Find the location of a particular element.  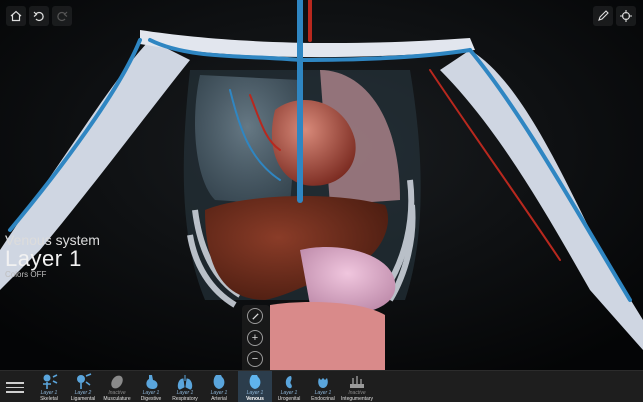

undo-icon is located at coordinates (38, 16).